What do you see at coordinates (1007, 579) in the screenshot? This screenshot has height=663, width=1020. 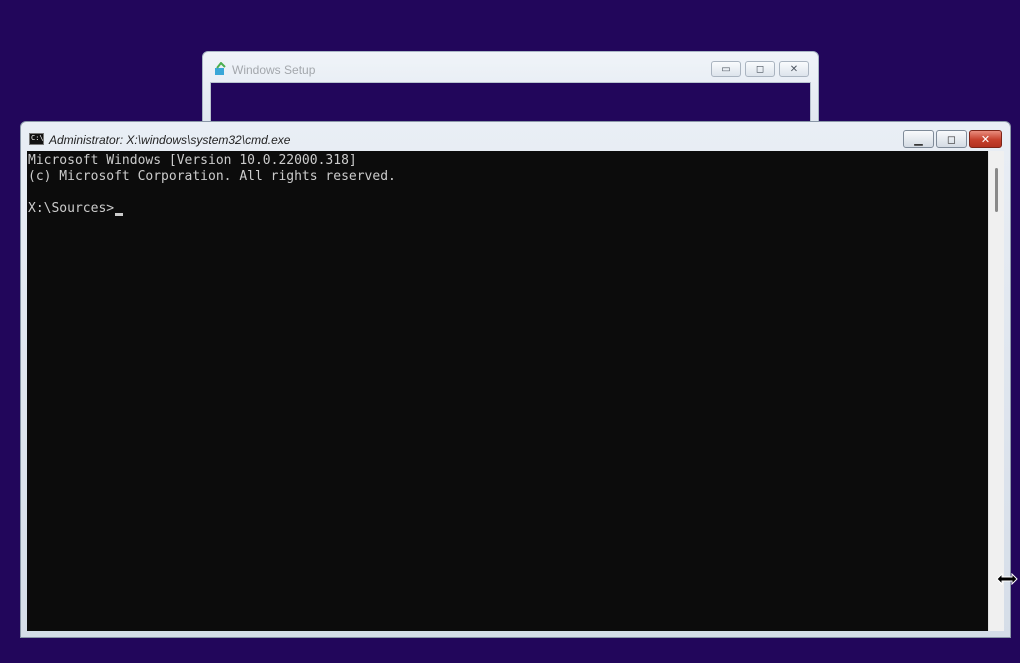 I see `resize-cursor-icon` at bounding box center [1007, 579].